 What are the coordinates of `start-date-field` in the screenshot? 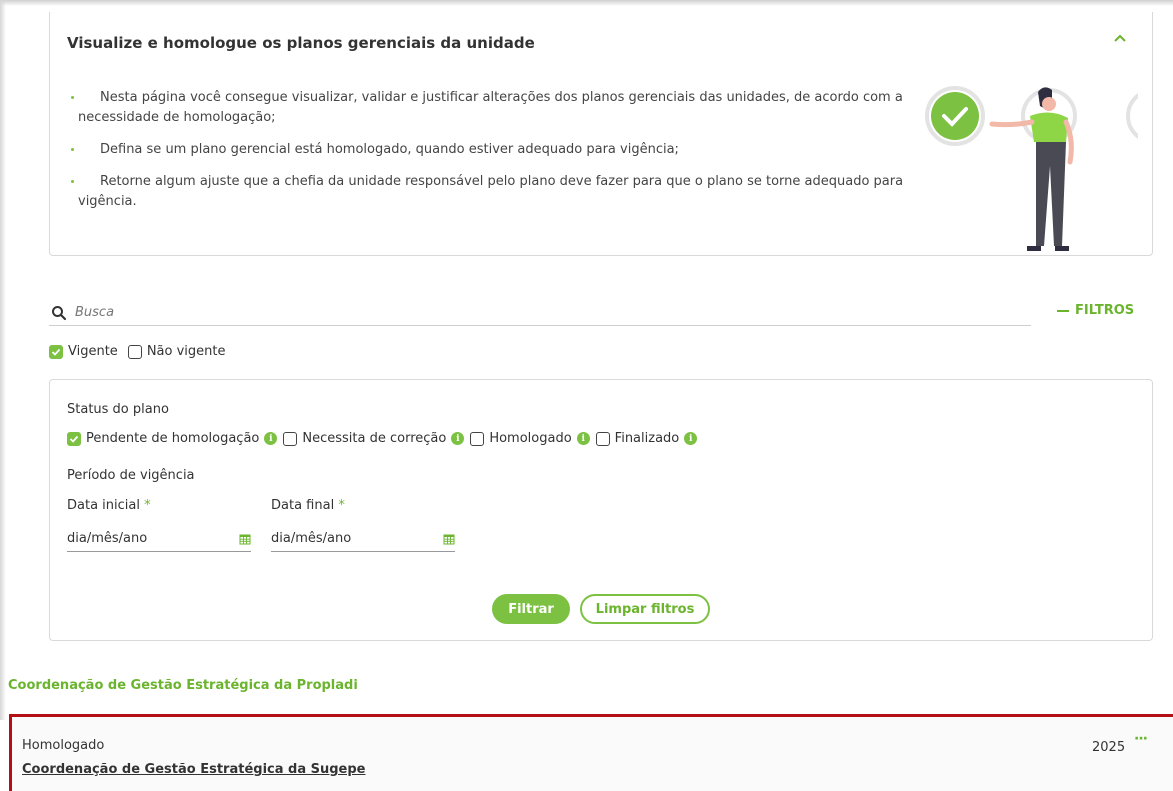 It's located at (159, 539).